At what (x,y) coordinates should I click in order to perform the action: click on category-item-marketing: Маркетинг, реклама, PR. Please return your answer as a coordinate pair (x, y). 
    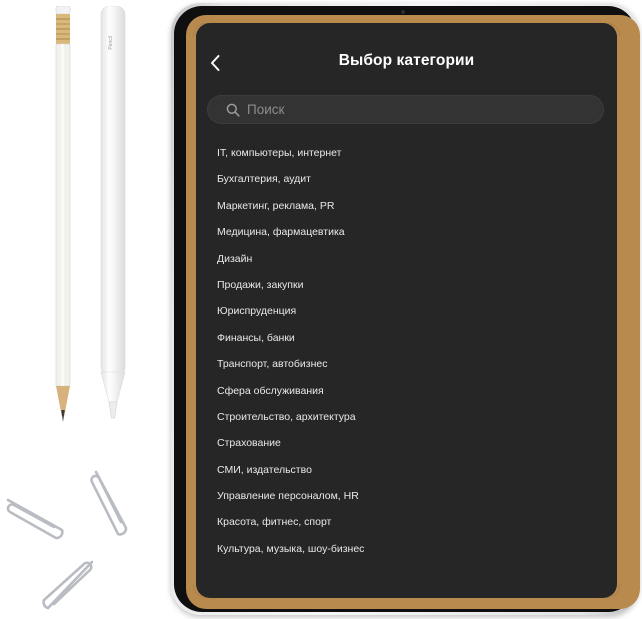
    Looking at the image, I should click on (290, 206).